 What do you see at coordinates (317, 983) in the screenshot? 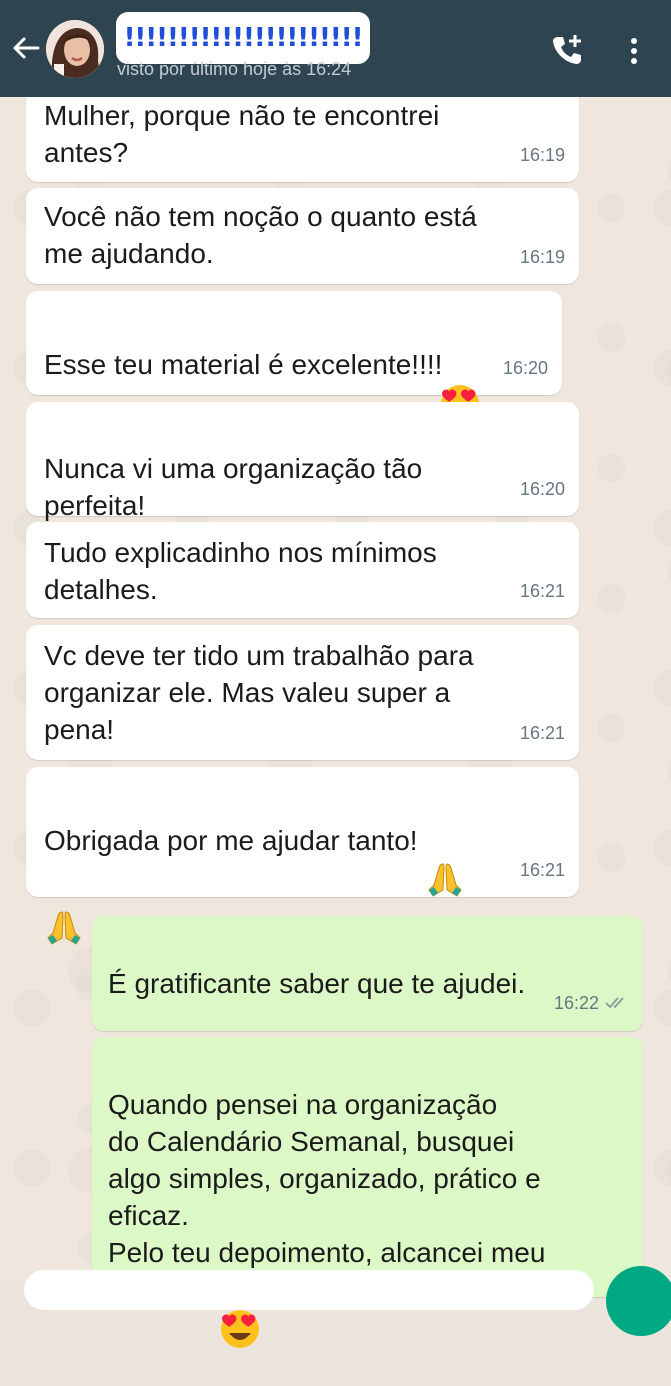
I see `message-text-content: É gratificante saber que te ajudei.` at bounding box center [317, 983].